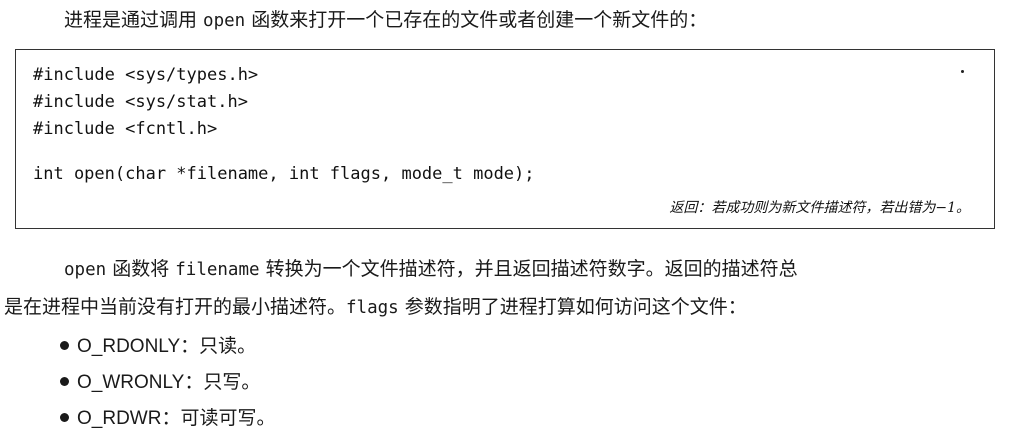 Image resolution: width=1012 pixels, height=437 pixels. I want to click on flag-name: O_WRONLY, so click(131, 382).